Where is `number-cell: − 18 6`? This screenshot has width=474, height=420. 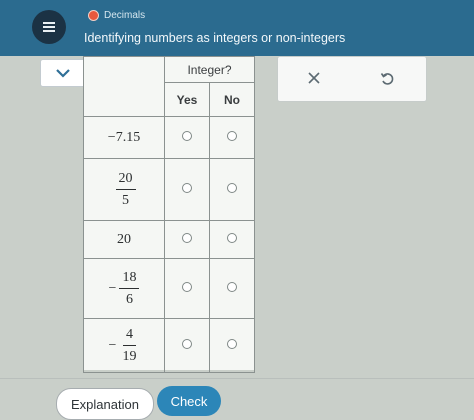
number-cell: − 18 6 is located at coordinates (124, 288).